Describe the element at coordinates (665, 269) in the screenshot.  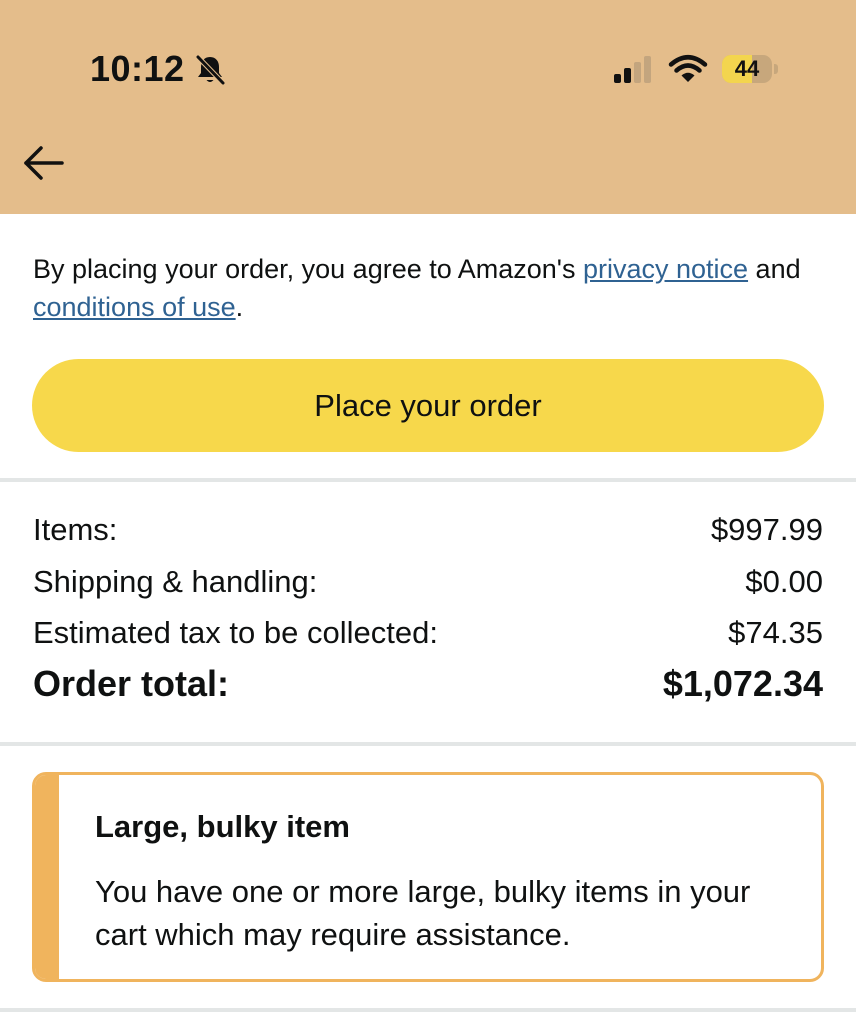
I see `privacy-notice-link: privacy notice` at that location.